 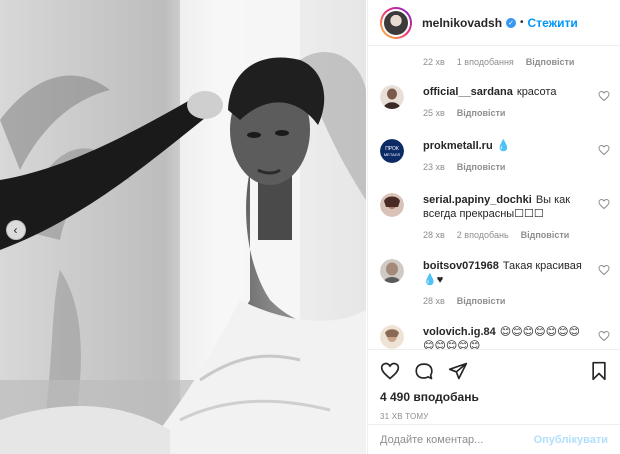 I want to click on caption-meta: 22 хв 1 вподобання Відповісти, so click(x=494, y=57).